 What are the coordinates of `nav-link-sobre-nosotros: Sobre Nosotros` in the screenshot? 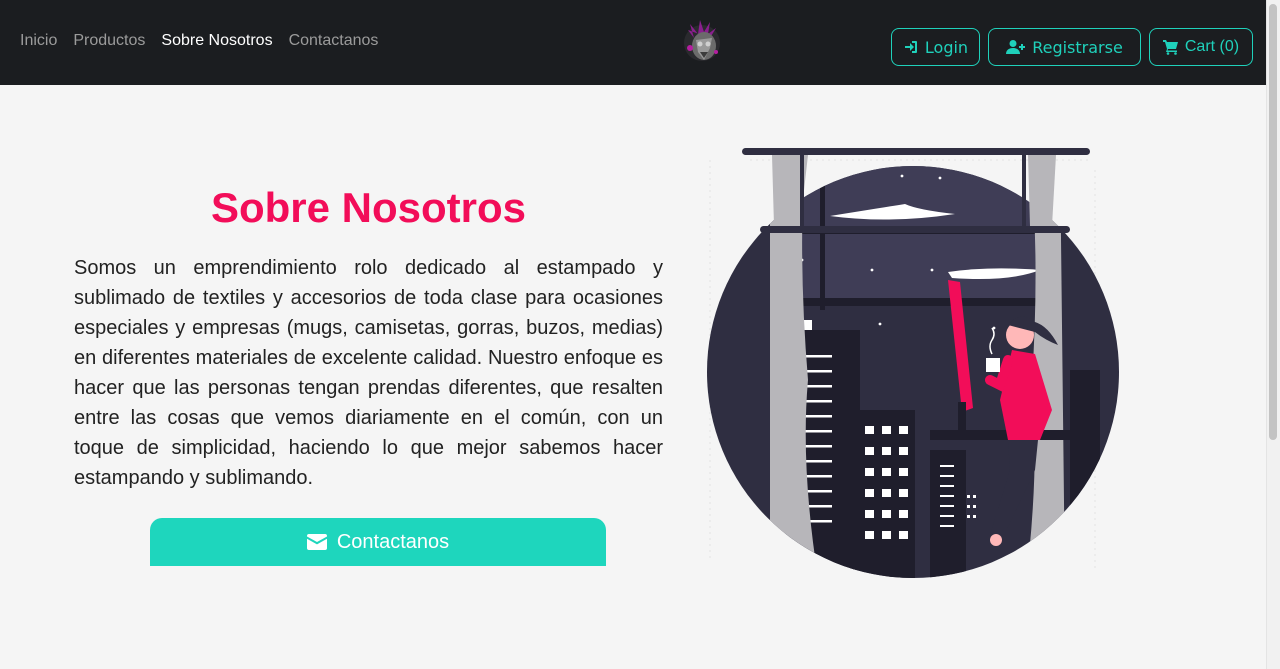 It's located at (216, 41).